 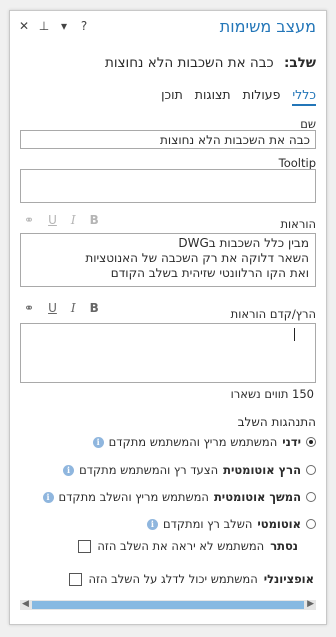 I want to click on behavior-option-auto-continue: המשך אוטומטית המשתמש מריץ והשלב מתקדם i, so click(x=179, y=497).